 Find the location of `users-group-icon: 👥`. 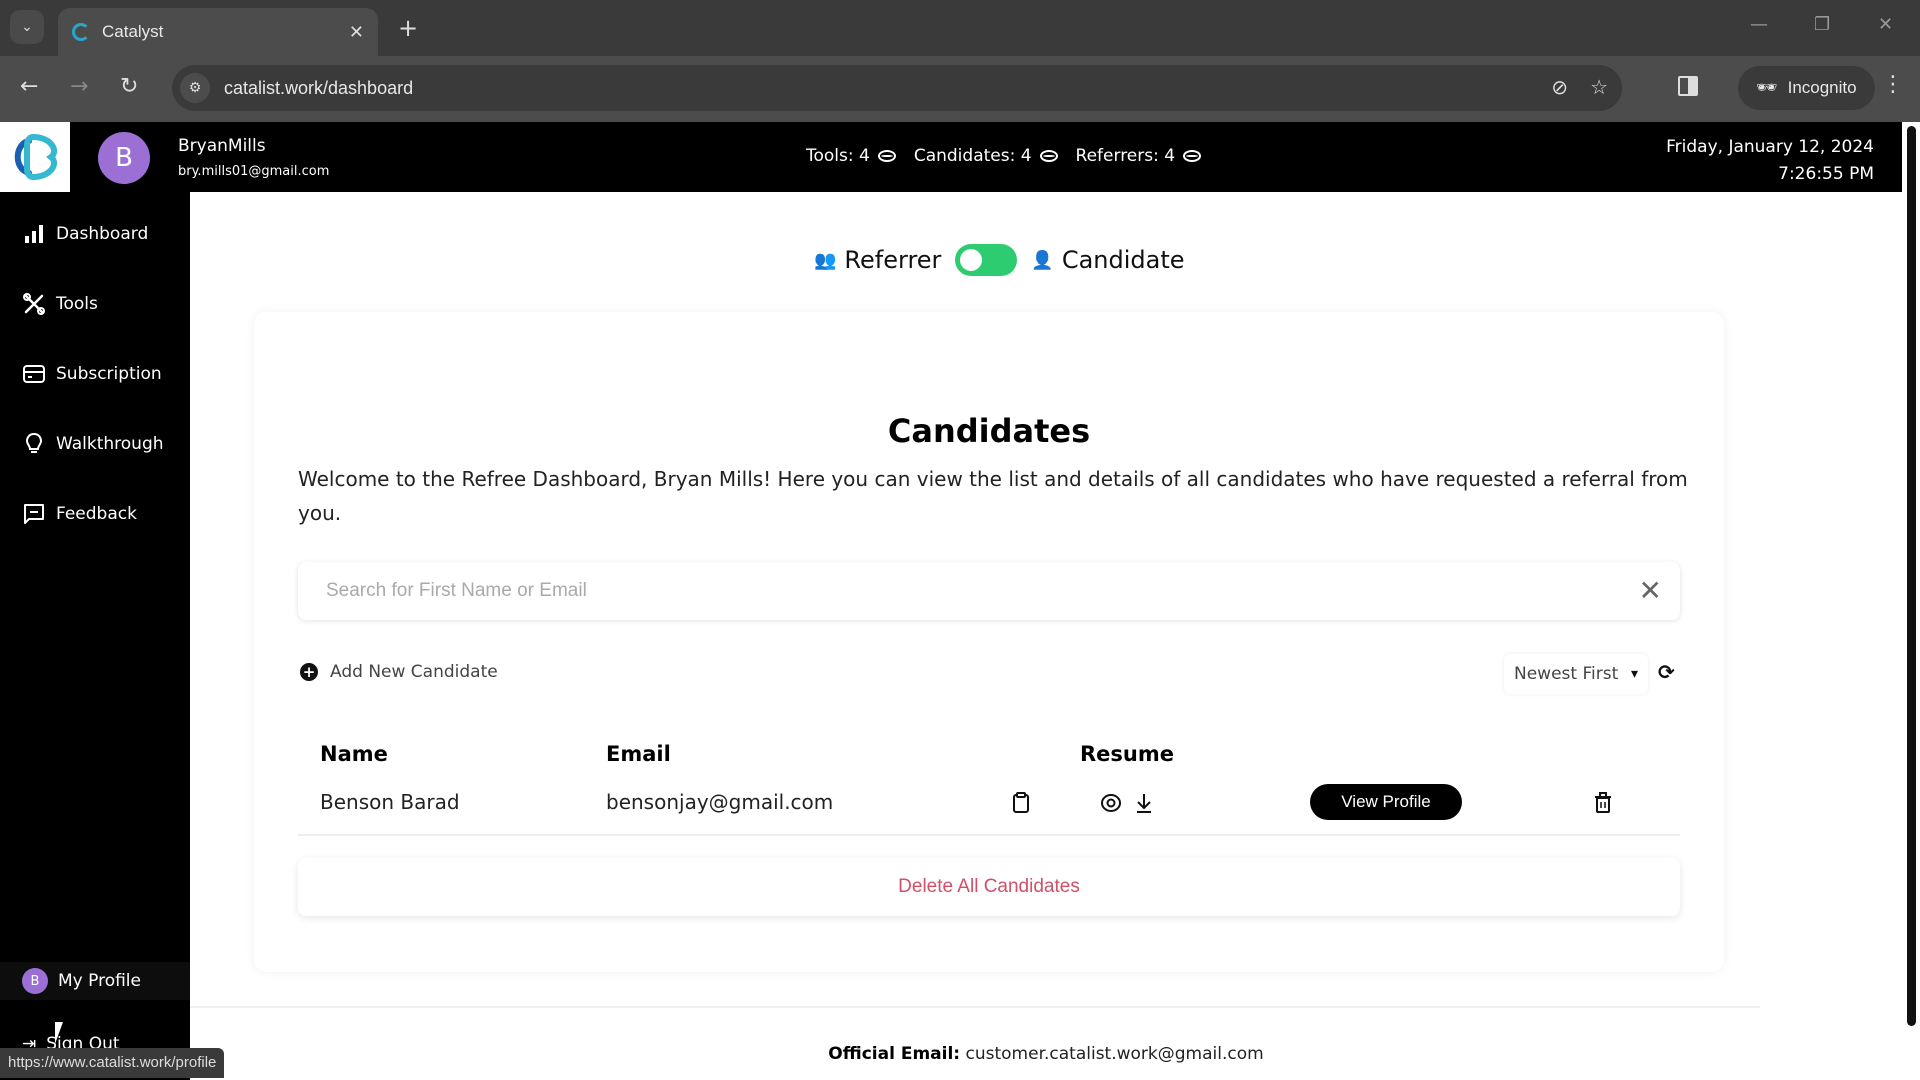

users-group-icon: 👥 is located at coordinates (825, 260).